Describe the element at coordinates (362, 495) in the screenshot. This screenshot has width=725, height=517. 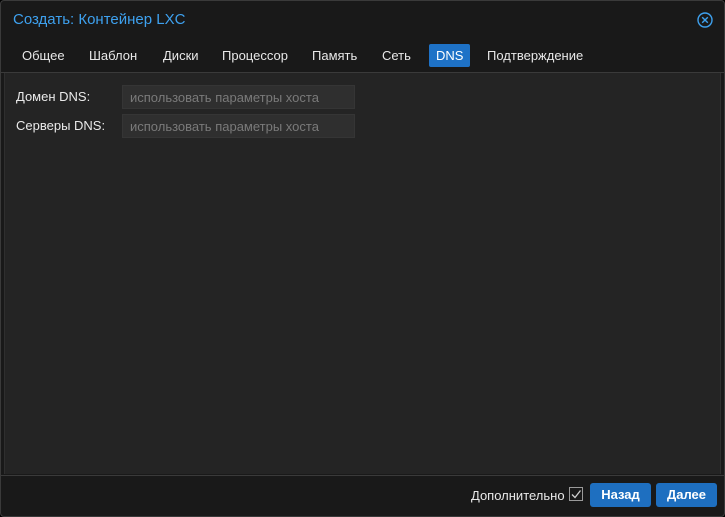
I see `dialog-footer: Дополнительно Назад Далее` at that location.